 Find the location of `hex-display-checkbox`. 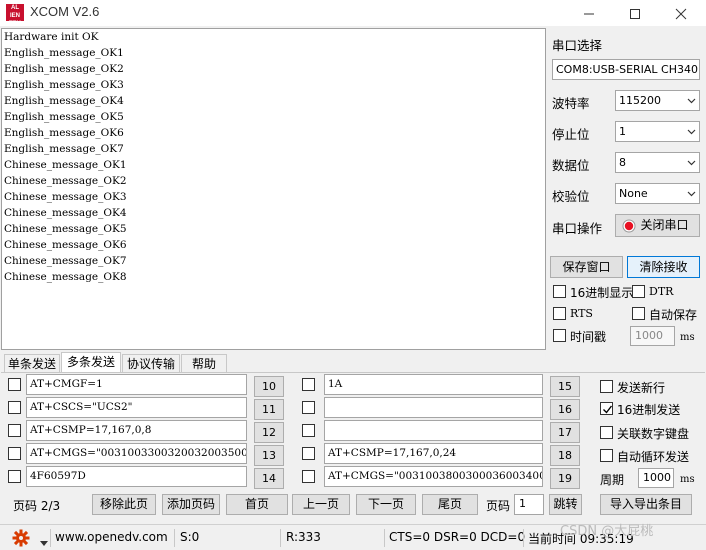

hex-display-checkbox is located at coordinates (559, 291).